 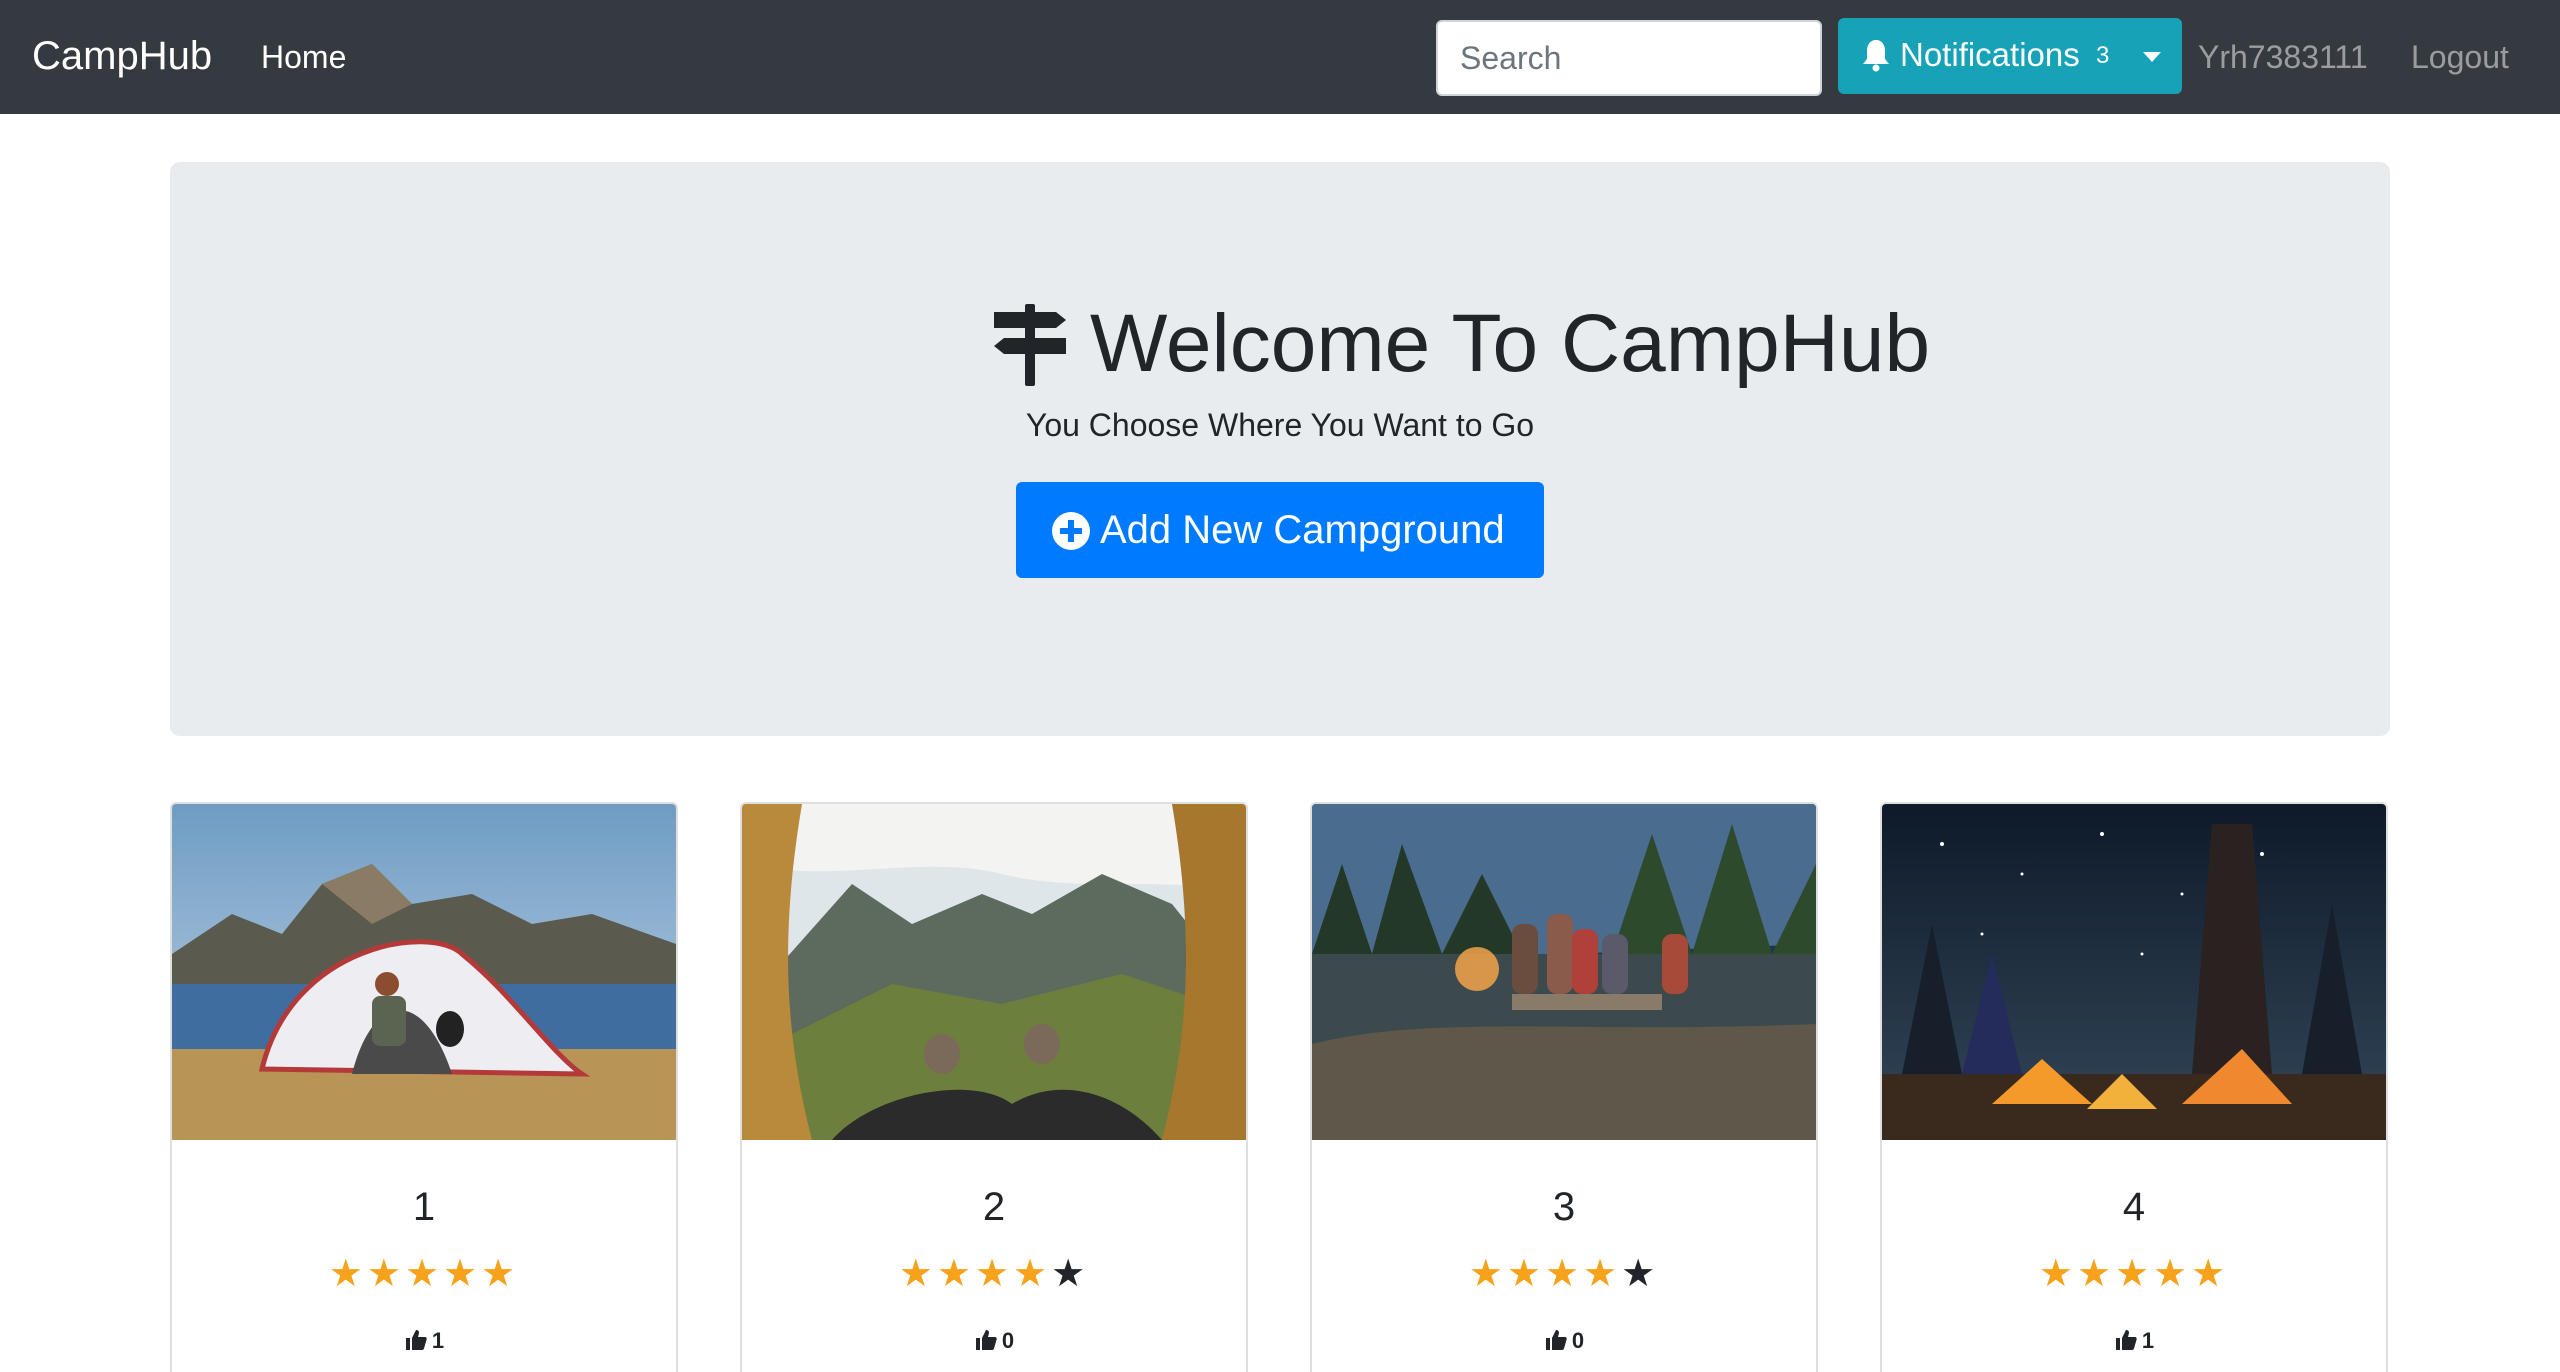 I want to click on campground-card: 4 ★★★★★ 1, so click(x=2134, y=1087).